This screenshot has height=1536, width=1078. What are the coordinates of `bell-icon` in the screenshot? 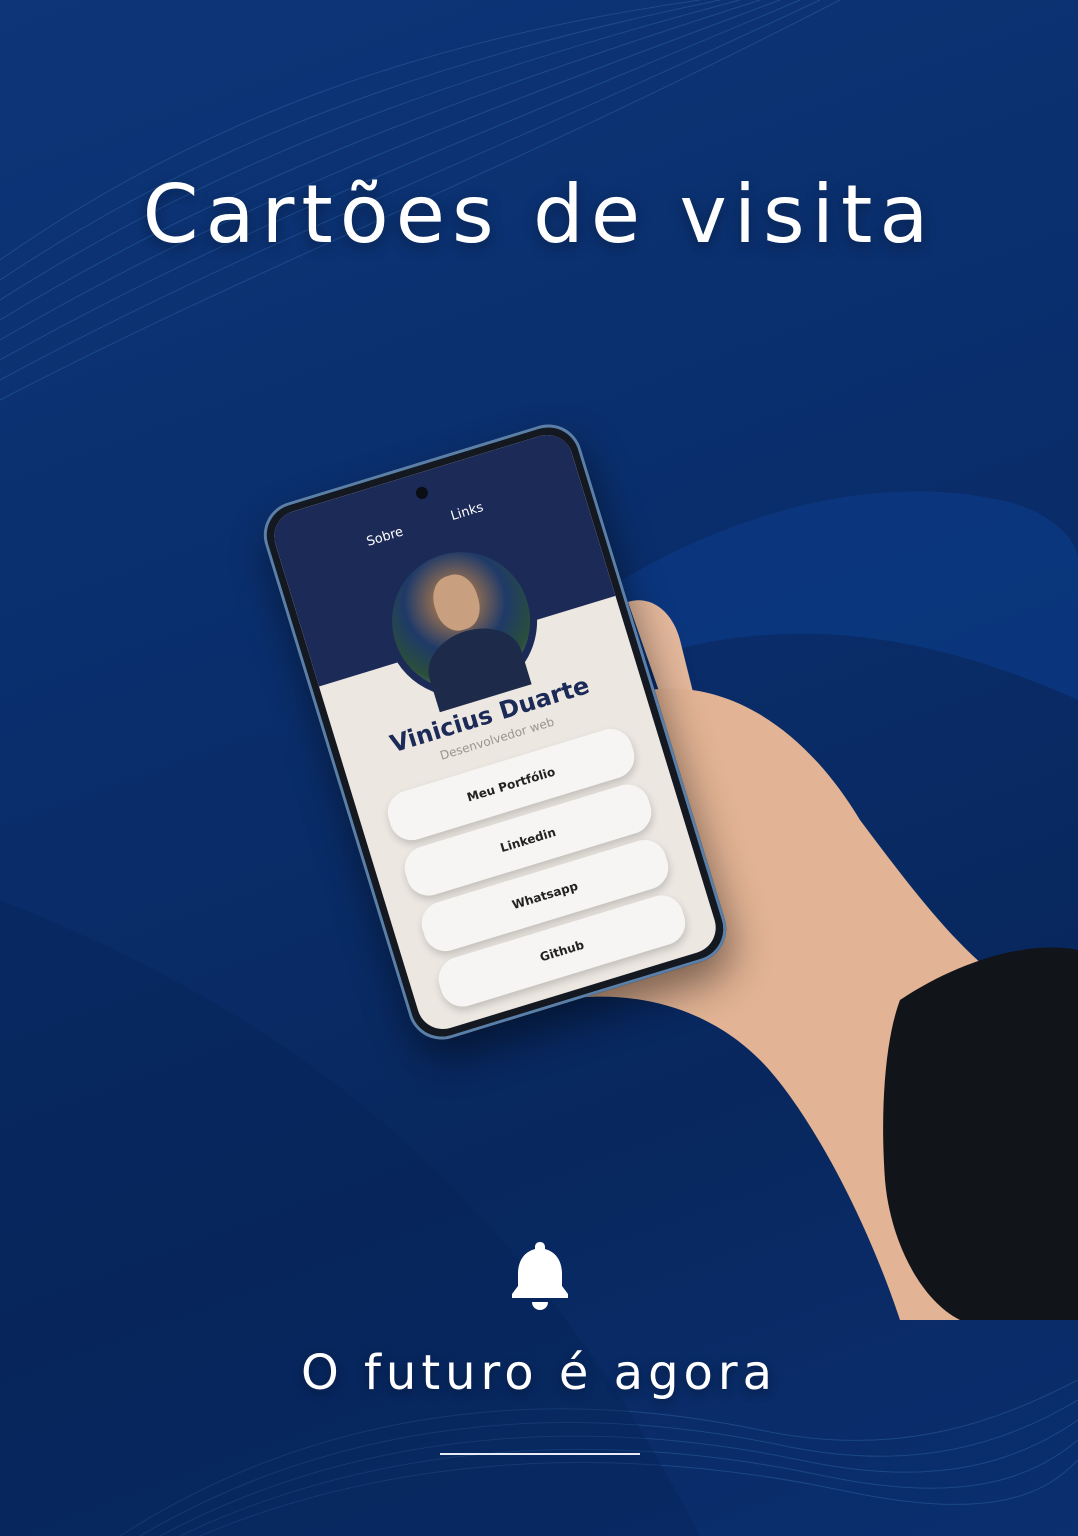 It's located at (540, 1276).